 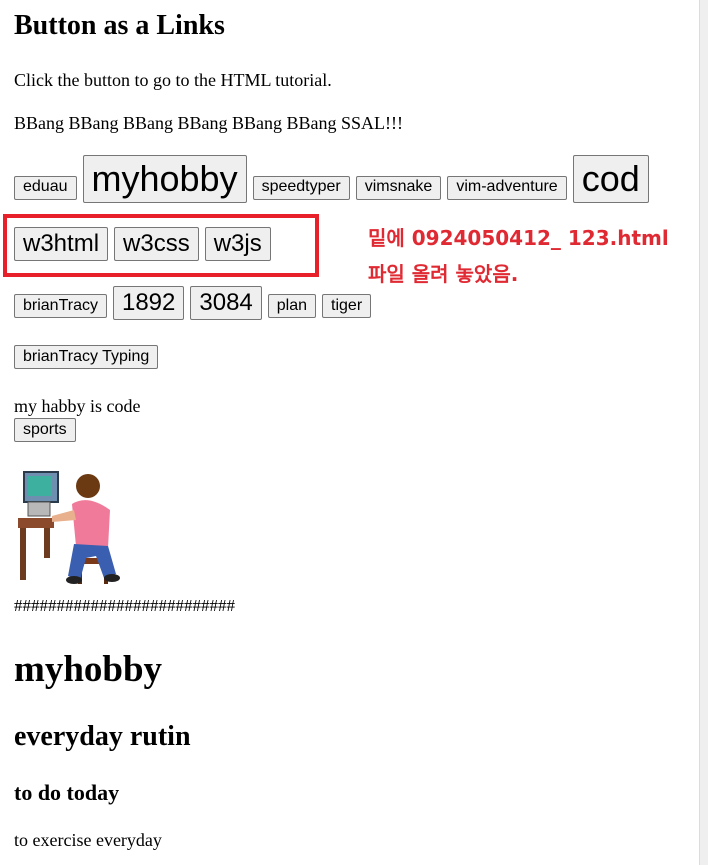 I want to click on tiger-button: tiger, so click(x=347, y=306).